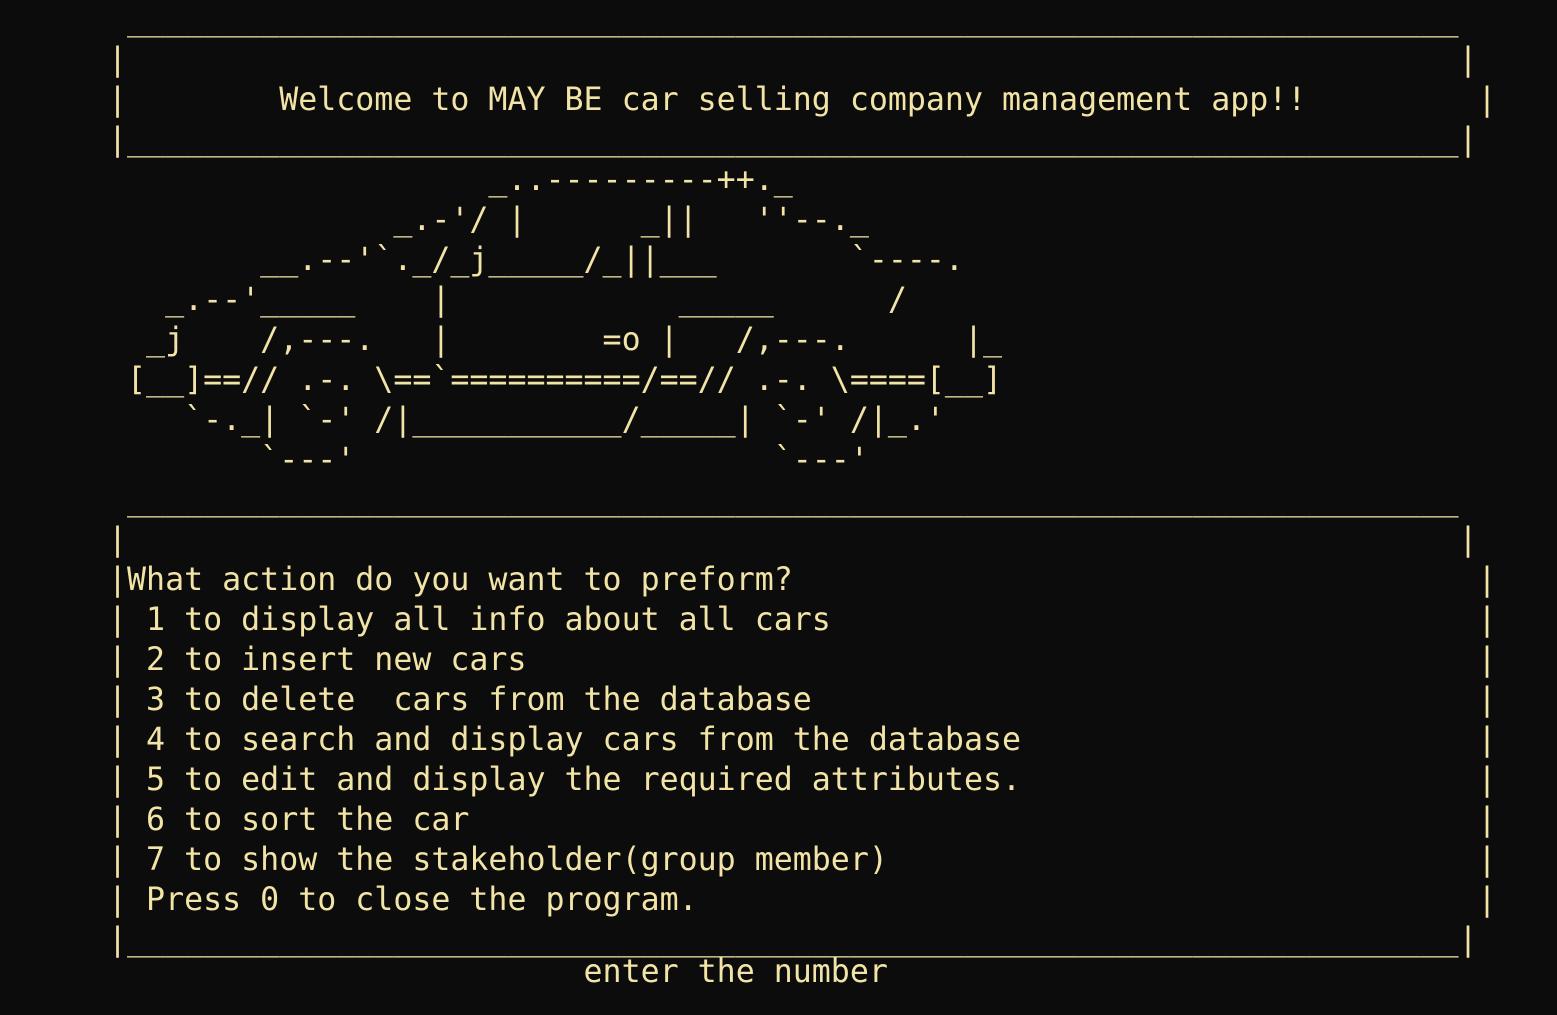 The image size is (1557, 1015). Describe the element at coordinates (802, 820) in the screenshot. I see `menu-option-sort: | 6 to sort the car |` at that location.